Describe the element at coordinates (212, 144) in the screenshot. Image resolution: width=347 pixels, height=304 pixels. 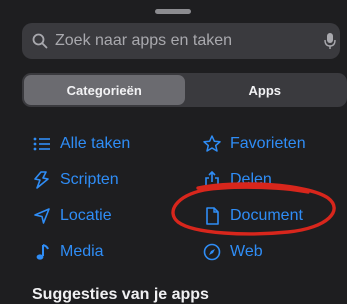
I see `star-icon` at that location.